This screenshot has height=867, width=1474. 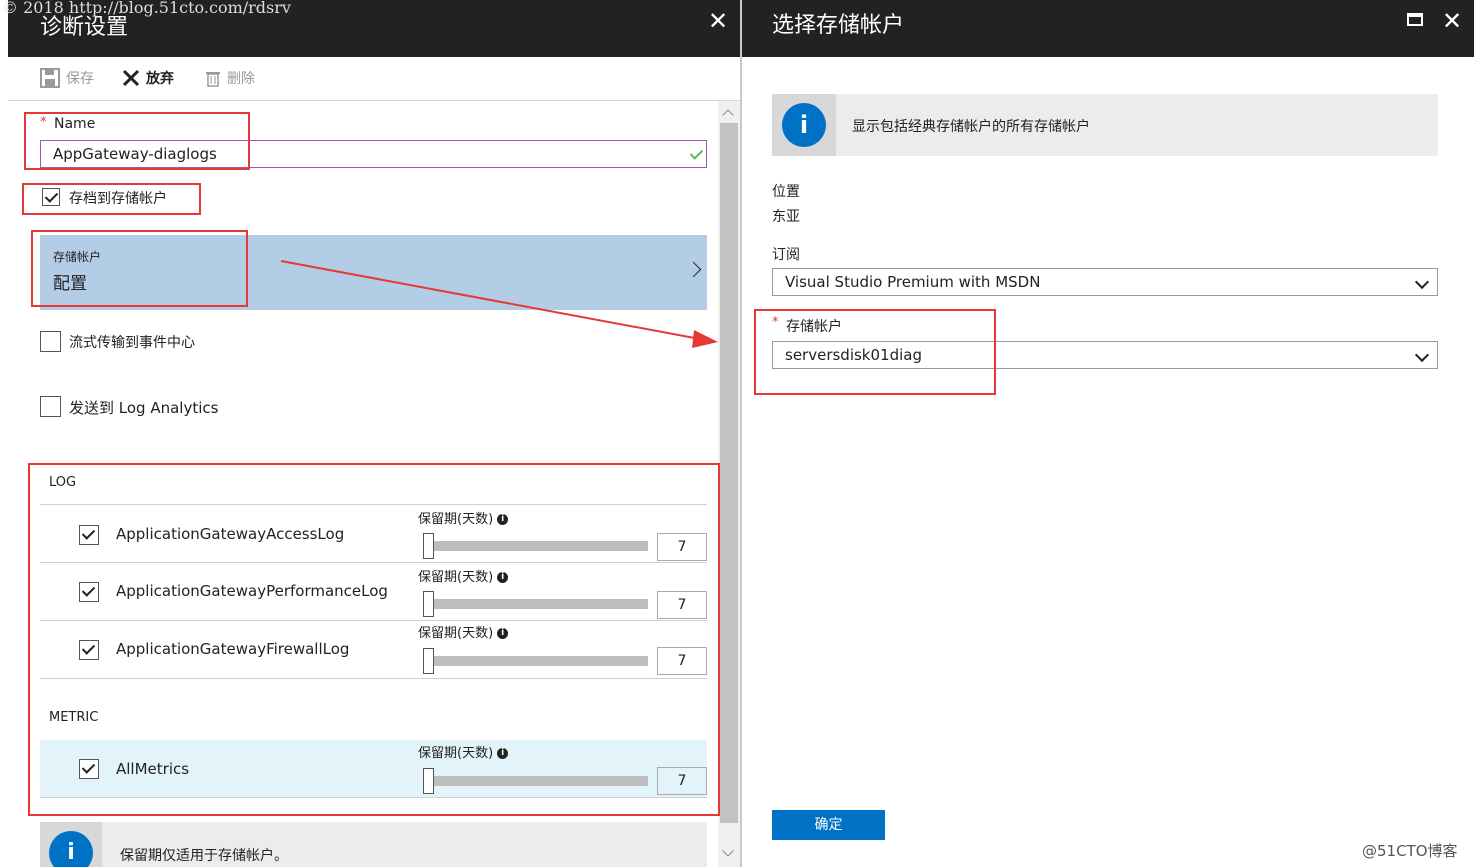 What do you see at coordinates (241, 79) in the screenshot?
I see `delete-label: 删除` at bounding box center [241, 79].